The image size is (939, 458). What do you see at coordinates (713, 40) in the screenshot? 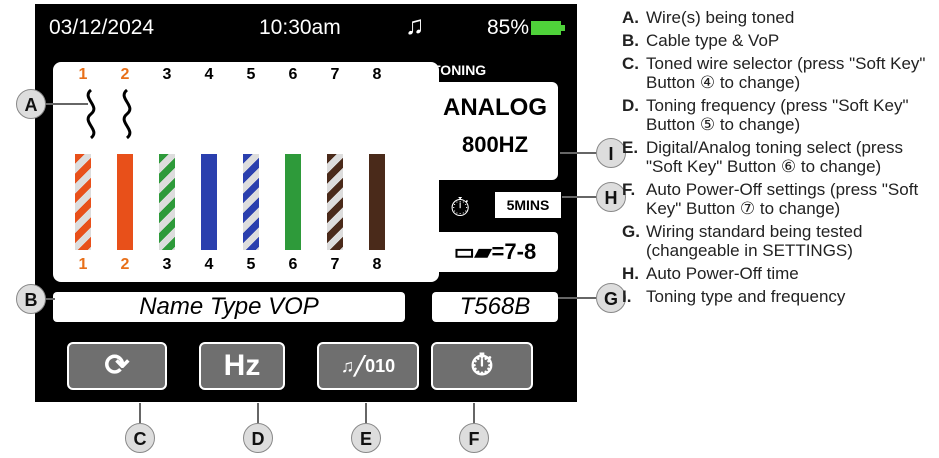
I see `legend-text: Cable type & VoP` at bounding box center [713, 40].